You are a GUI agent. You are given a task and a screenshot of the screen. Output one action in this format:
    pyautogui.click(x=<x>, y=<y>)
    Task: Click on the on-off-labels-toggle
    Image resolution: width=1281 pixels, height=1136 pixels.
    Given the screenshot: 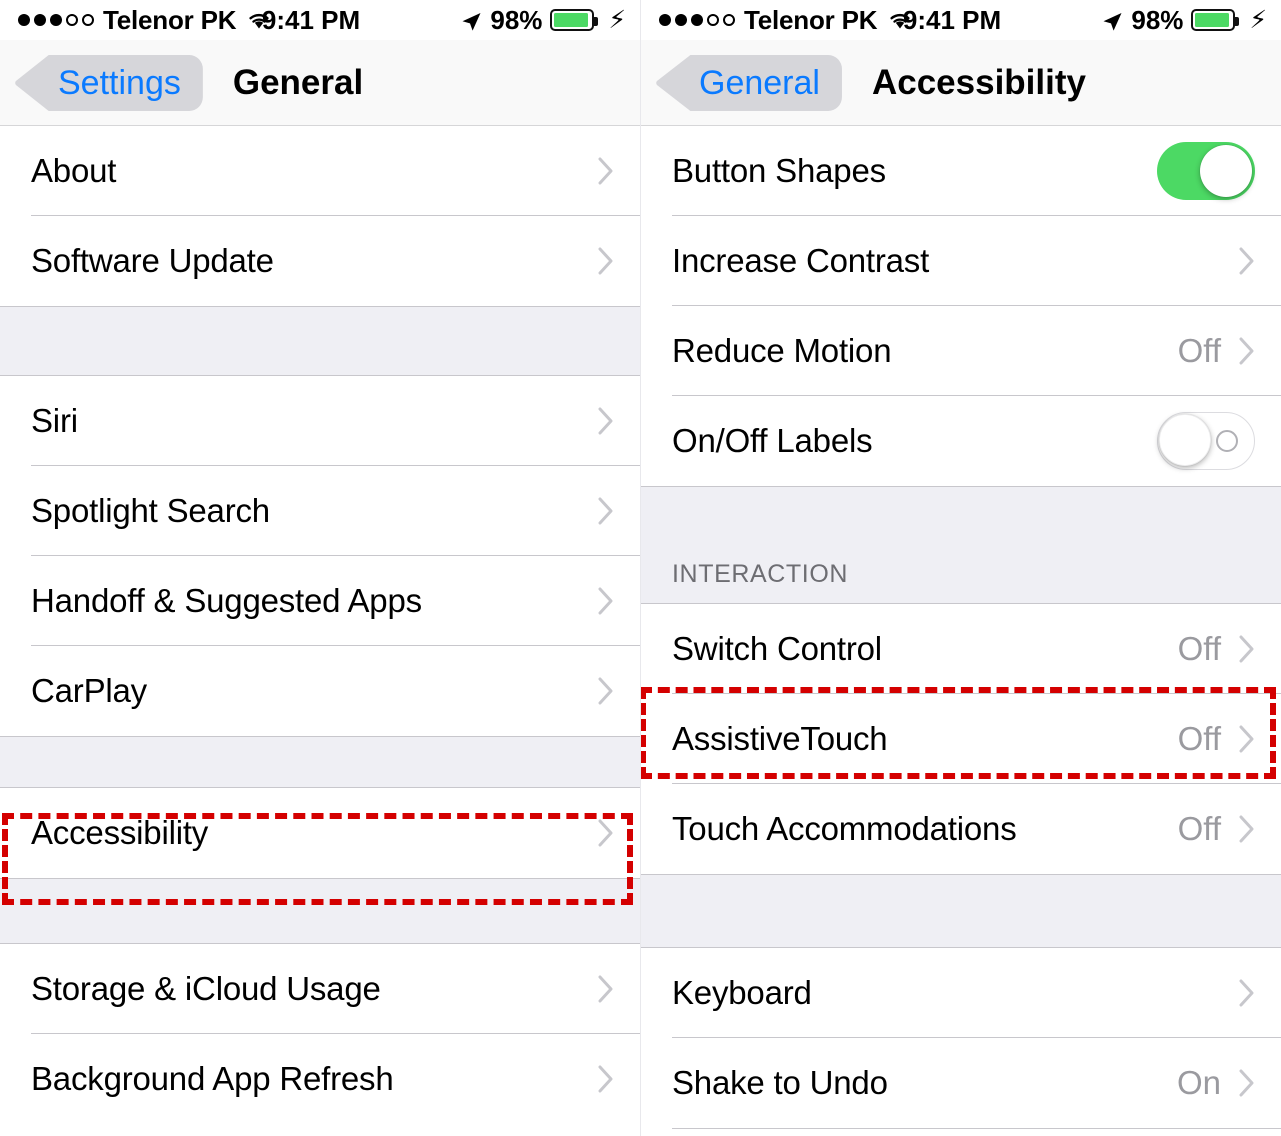 What is the action you would take?
    pyautogui.click(x=1206, y=441)
    